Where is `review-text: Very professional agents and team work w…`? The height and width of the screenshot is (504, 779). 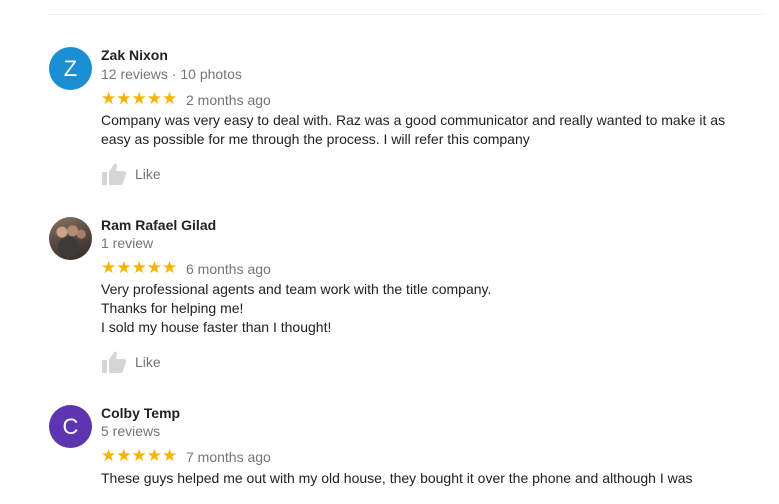
review-text: Very professional agents and team work w… is located at coordinates (431, 308).